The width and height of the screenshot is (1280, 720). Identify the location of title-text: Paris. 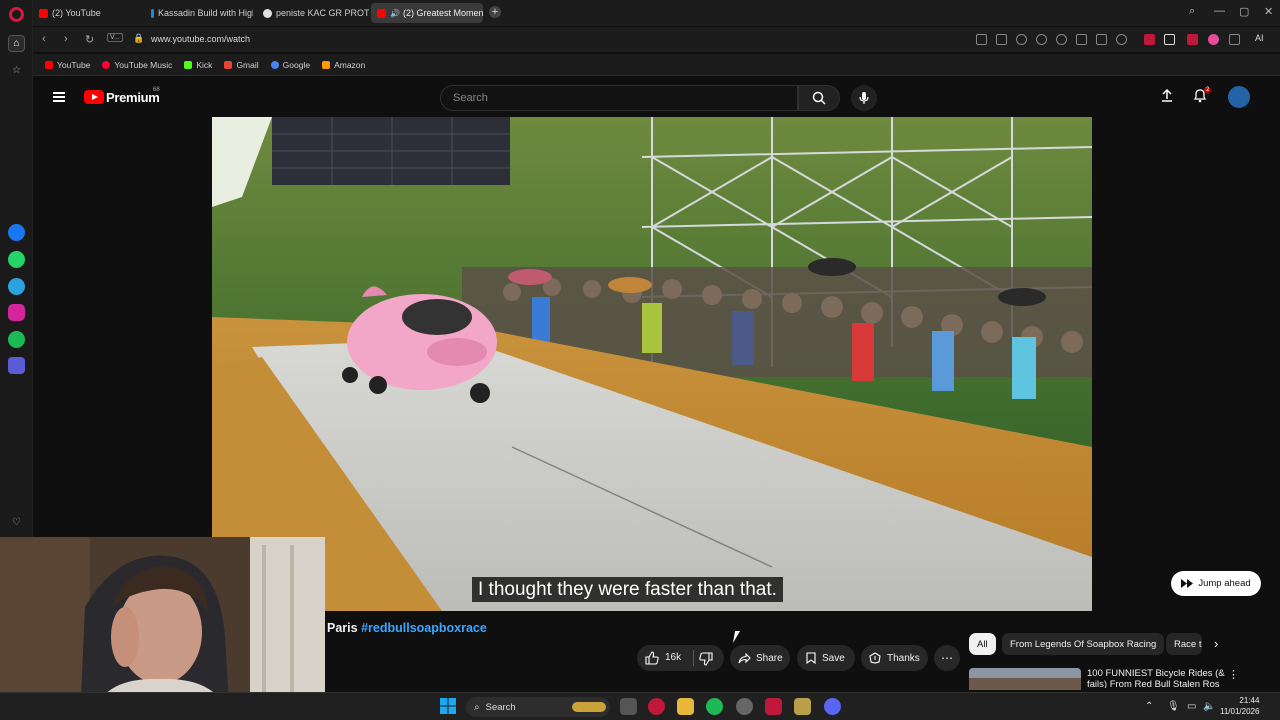
(342, 628).